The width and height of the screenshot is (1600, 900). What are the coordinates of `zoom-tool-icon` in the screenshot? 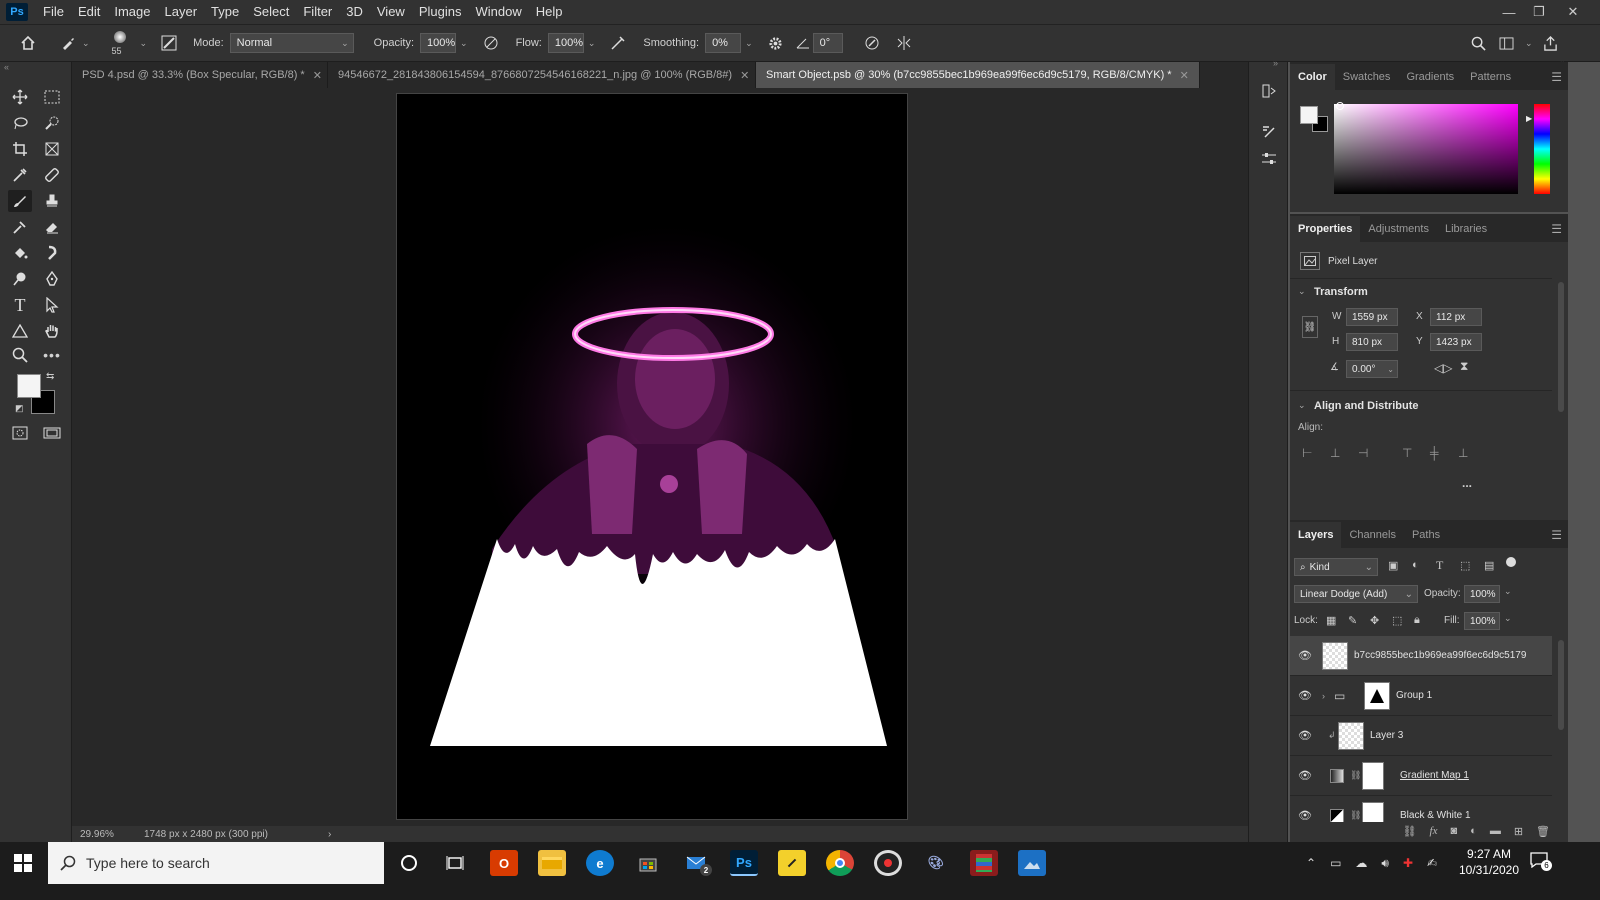 It's located at (20, 355).